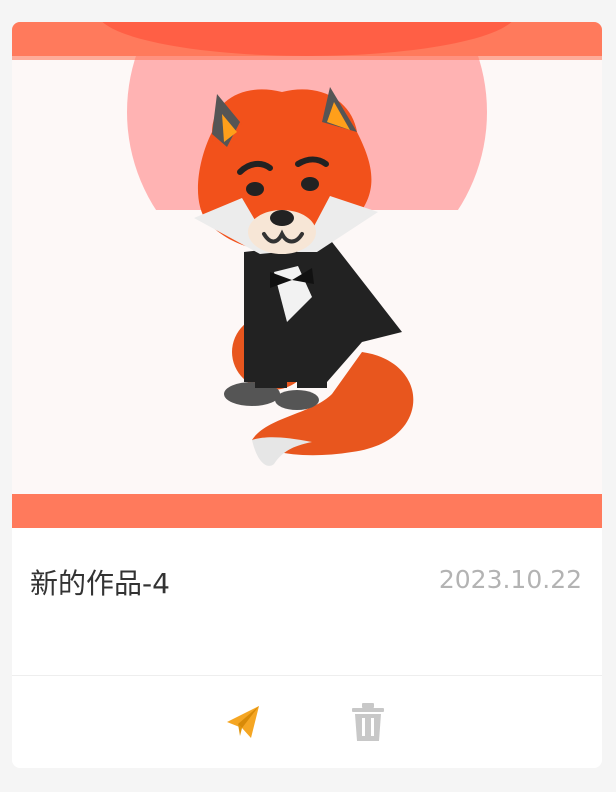 Image resolution: width=616 pixels, height=792 pixels. I want to click on work-title: 新的作品-4, so click(100, 583).